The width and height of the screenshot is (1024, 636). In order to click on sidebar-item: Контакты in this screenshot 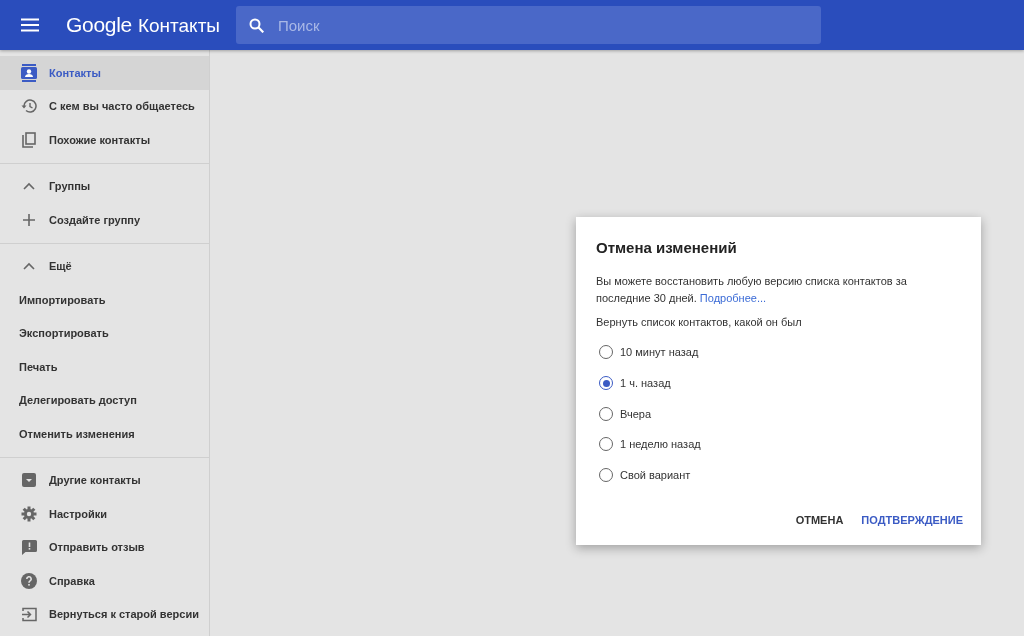, I will do `click(104, 73)`.